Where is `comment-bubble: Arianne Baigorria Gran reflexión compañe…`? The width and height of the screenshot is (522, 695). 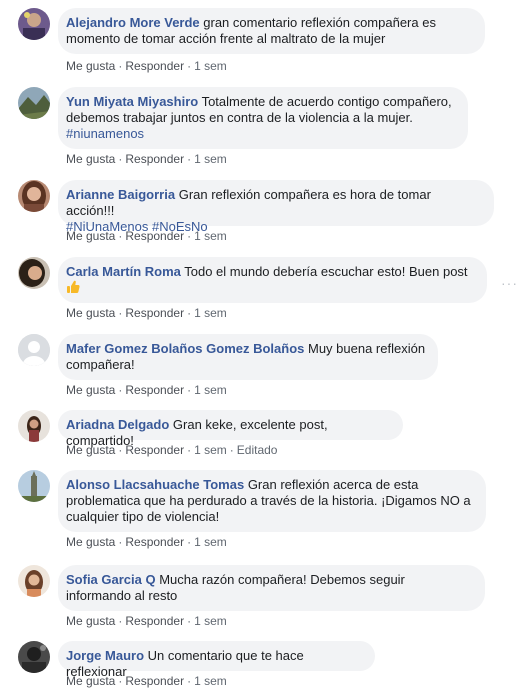
comment-bubble: Arianne Baigorria Gran reflexión compañe… is located at coordinates (276, 207).